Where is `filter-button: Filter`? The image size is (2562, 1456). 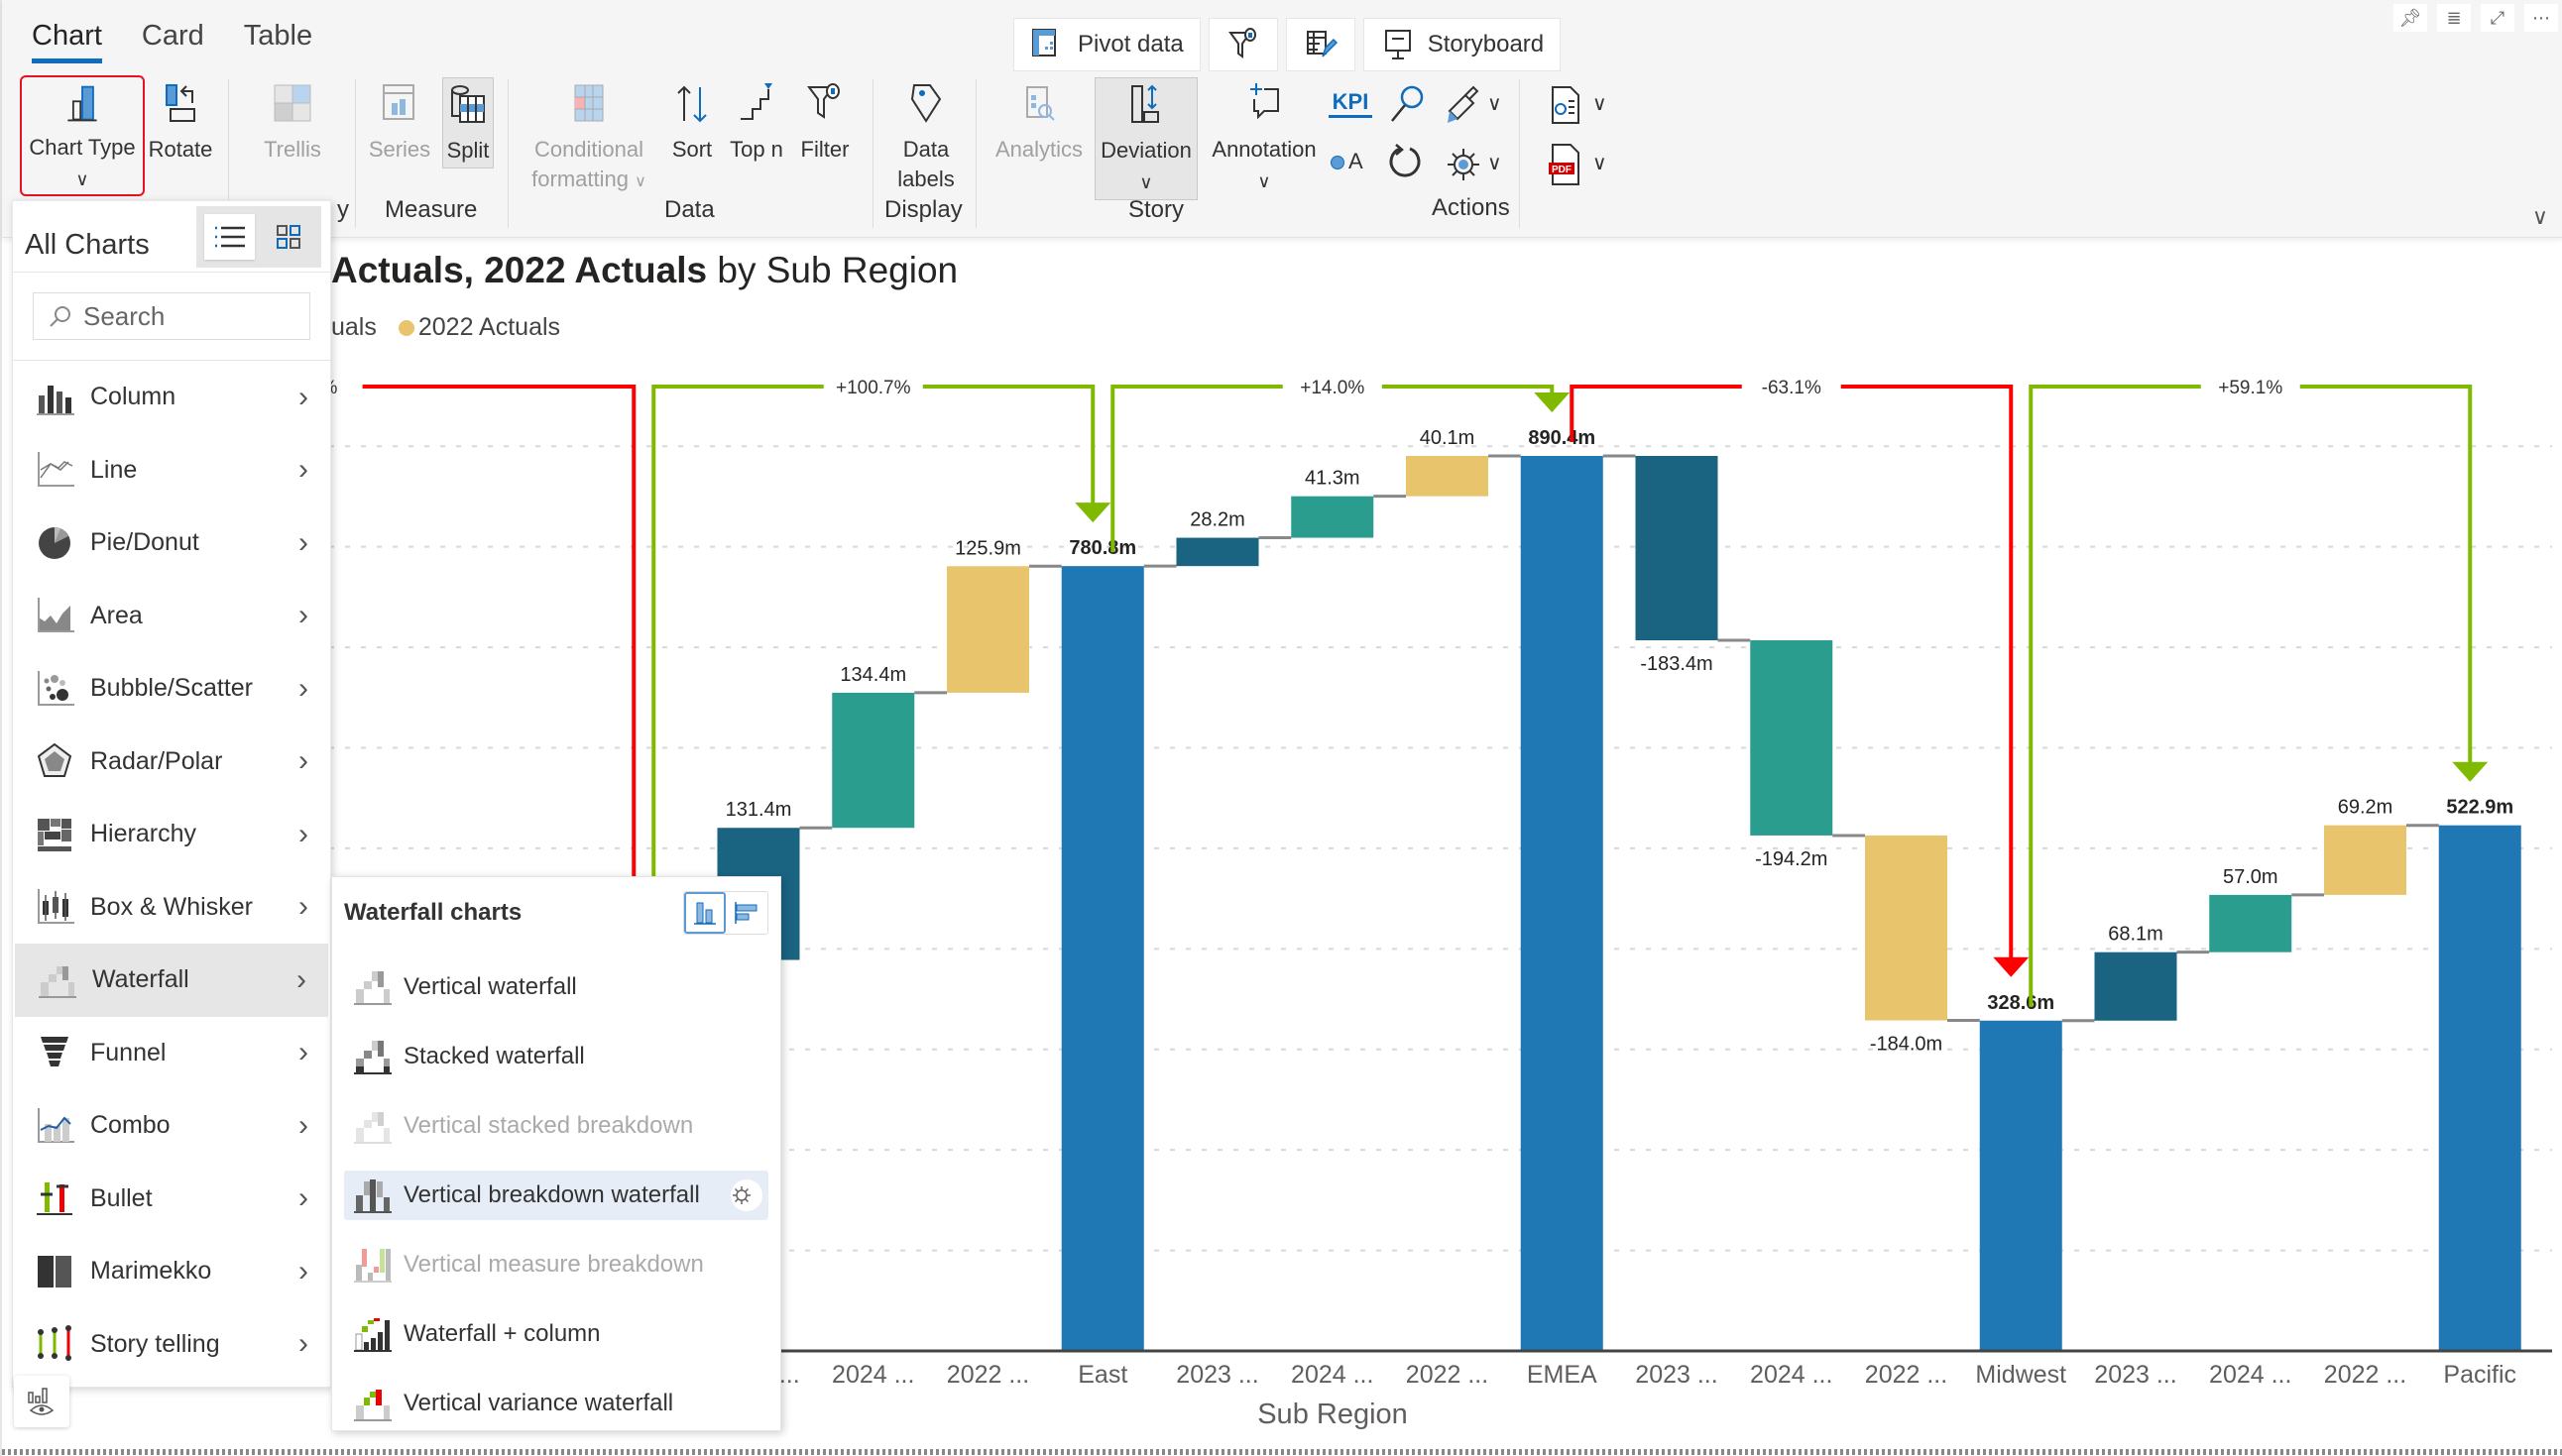
filter-button: Filter is located at coordinates (825, 123).